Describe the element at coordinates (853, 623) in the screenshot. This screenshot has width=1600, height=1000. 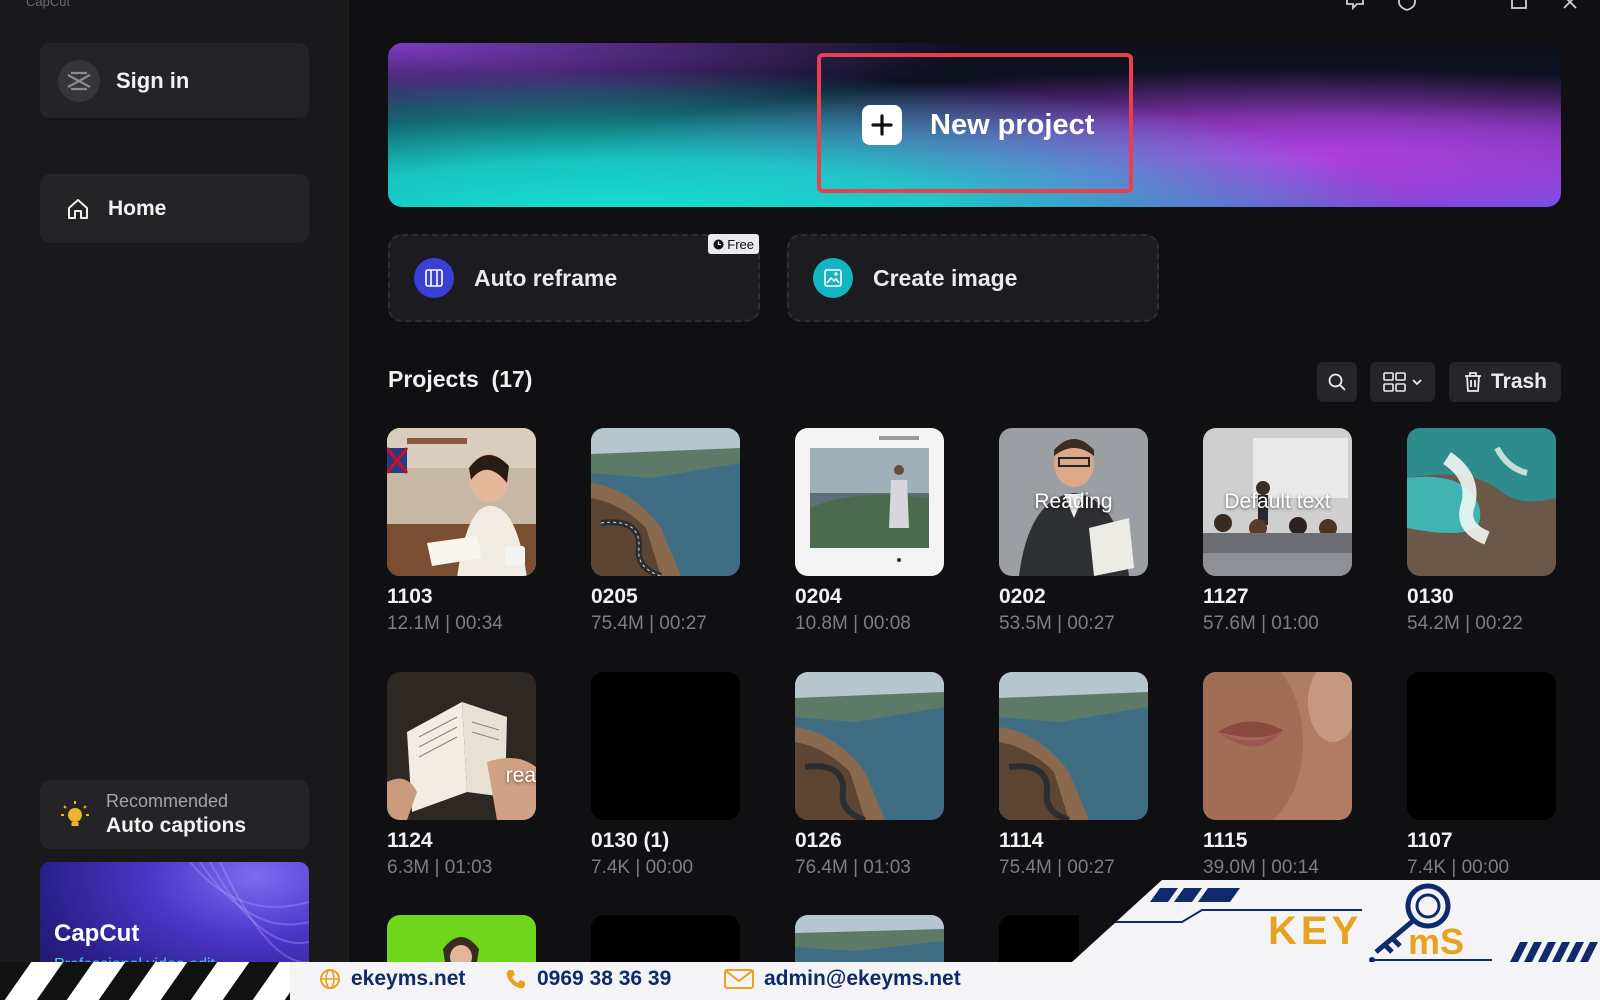
I see `project-meta: 10.8M | 00:08` at that location.